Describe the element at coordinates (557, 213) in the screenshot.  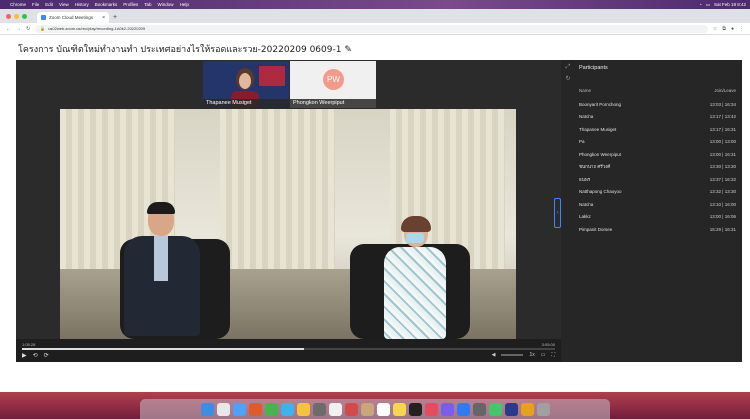
I see `collapse-sidebar-button: ›` at that location.